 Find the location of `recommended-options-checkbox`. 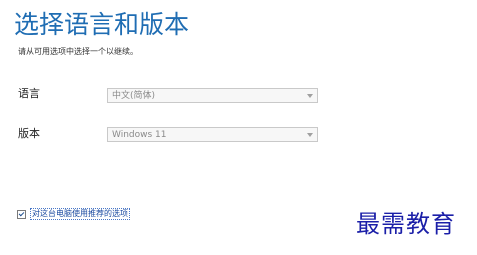

recommended-options-checkbox is located at coordinates (21, 214).